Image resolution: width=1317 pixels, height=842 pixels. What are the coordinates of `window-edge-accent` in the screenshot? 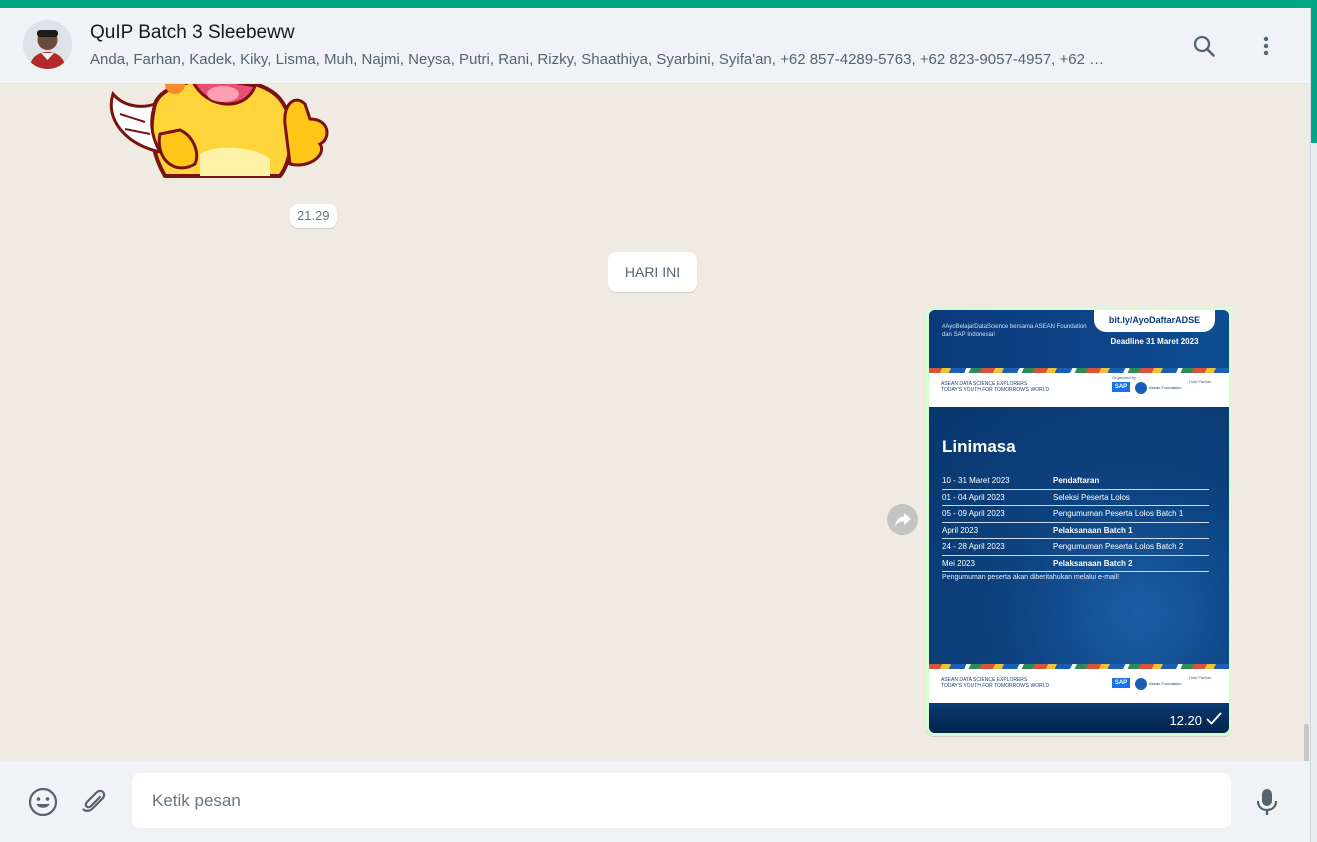 It's located at (1314, 75).